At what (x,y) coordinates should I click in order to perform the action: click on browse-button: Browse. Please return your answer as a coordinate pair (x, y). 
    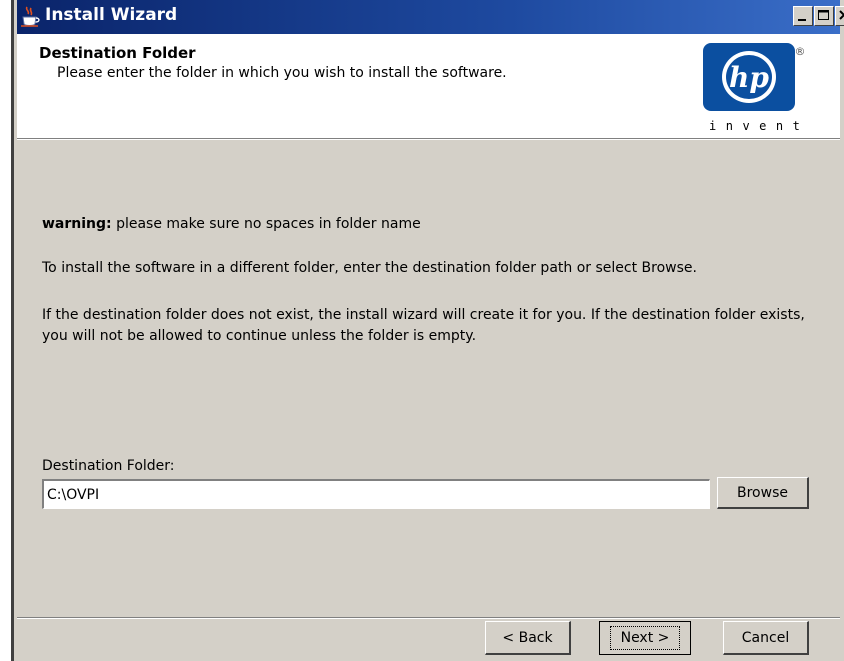
    Looking at the image, I should click on (763, 493).